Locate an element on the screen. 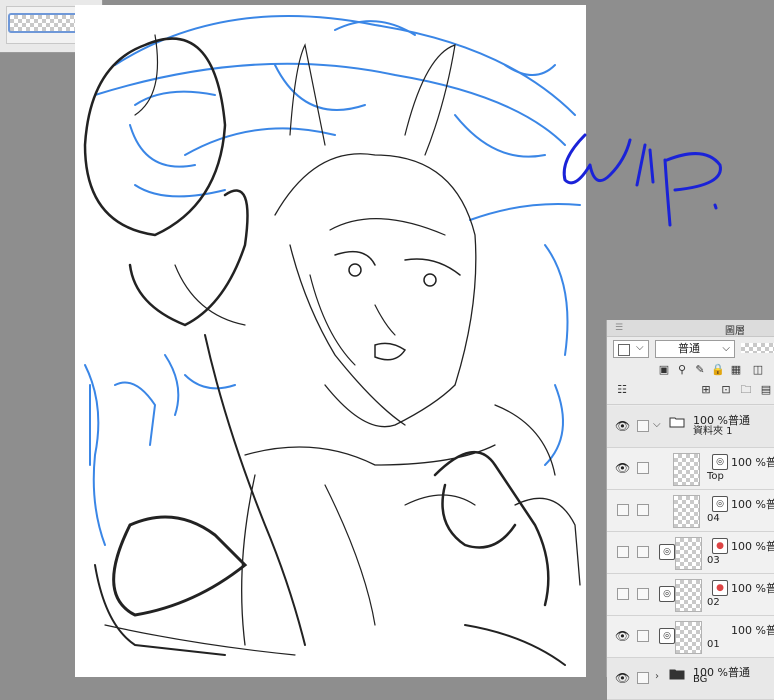 The height and width of the screenshot is (700, 774). layer-panel-title: 圖層 is located at coordinates (735, 331).